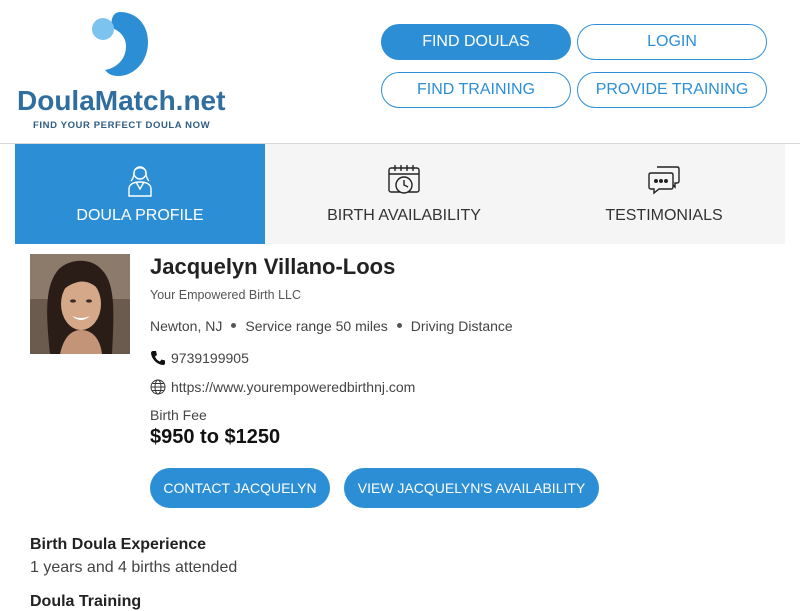 Image resolution: width=800 pixels, height=611 pixels. Describe the element at coordinates (120, 44) in the screenshot. I see `doula-logo-mark-icon` at that location.